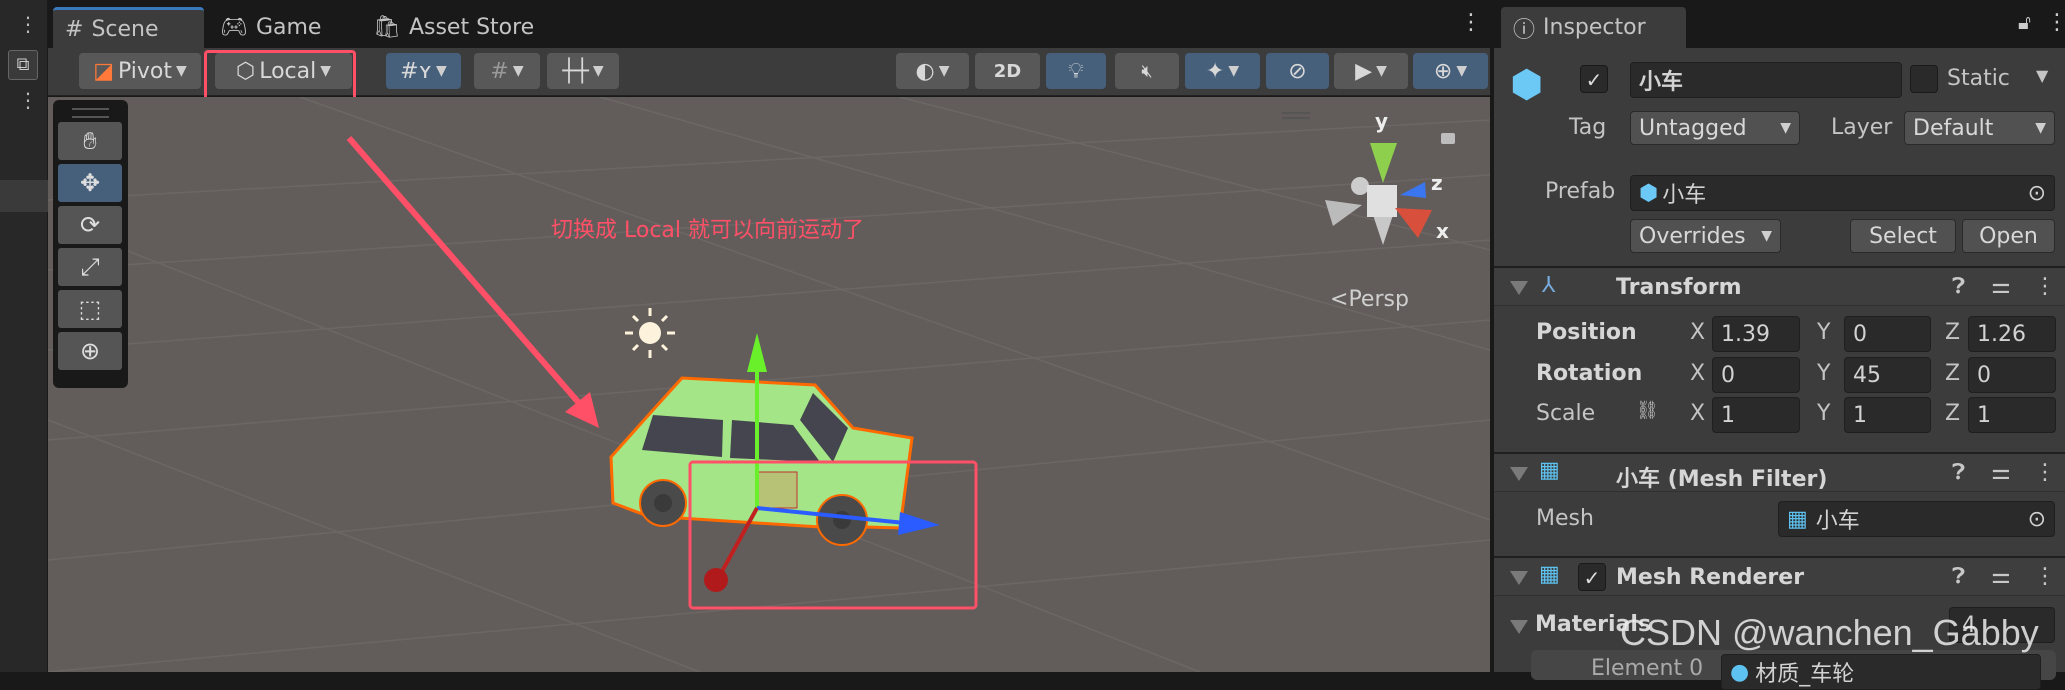  What do you see at coordinates (23, 65) in the screenshot?
I see `maximize-icon: ⧉` at bounding box center [23, 65].